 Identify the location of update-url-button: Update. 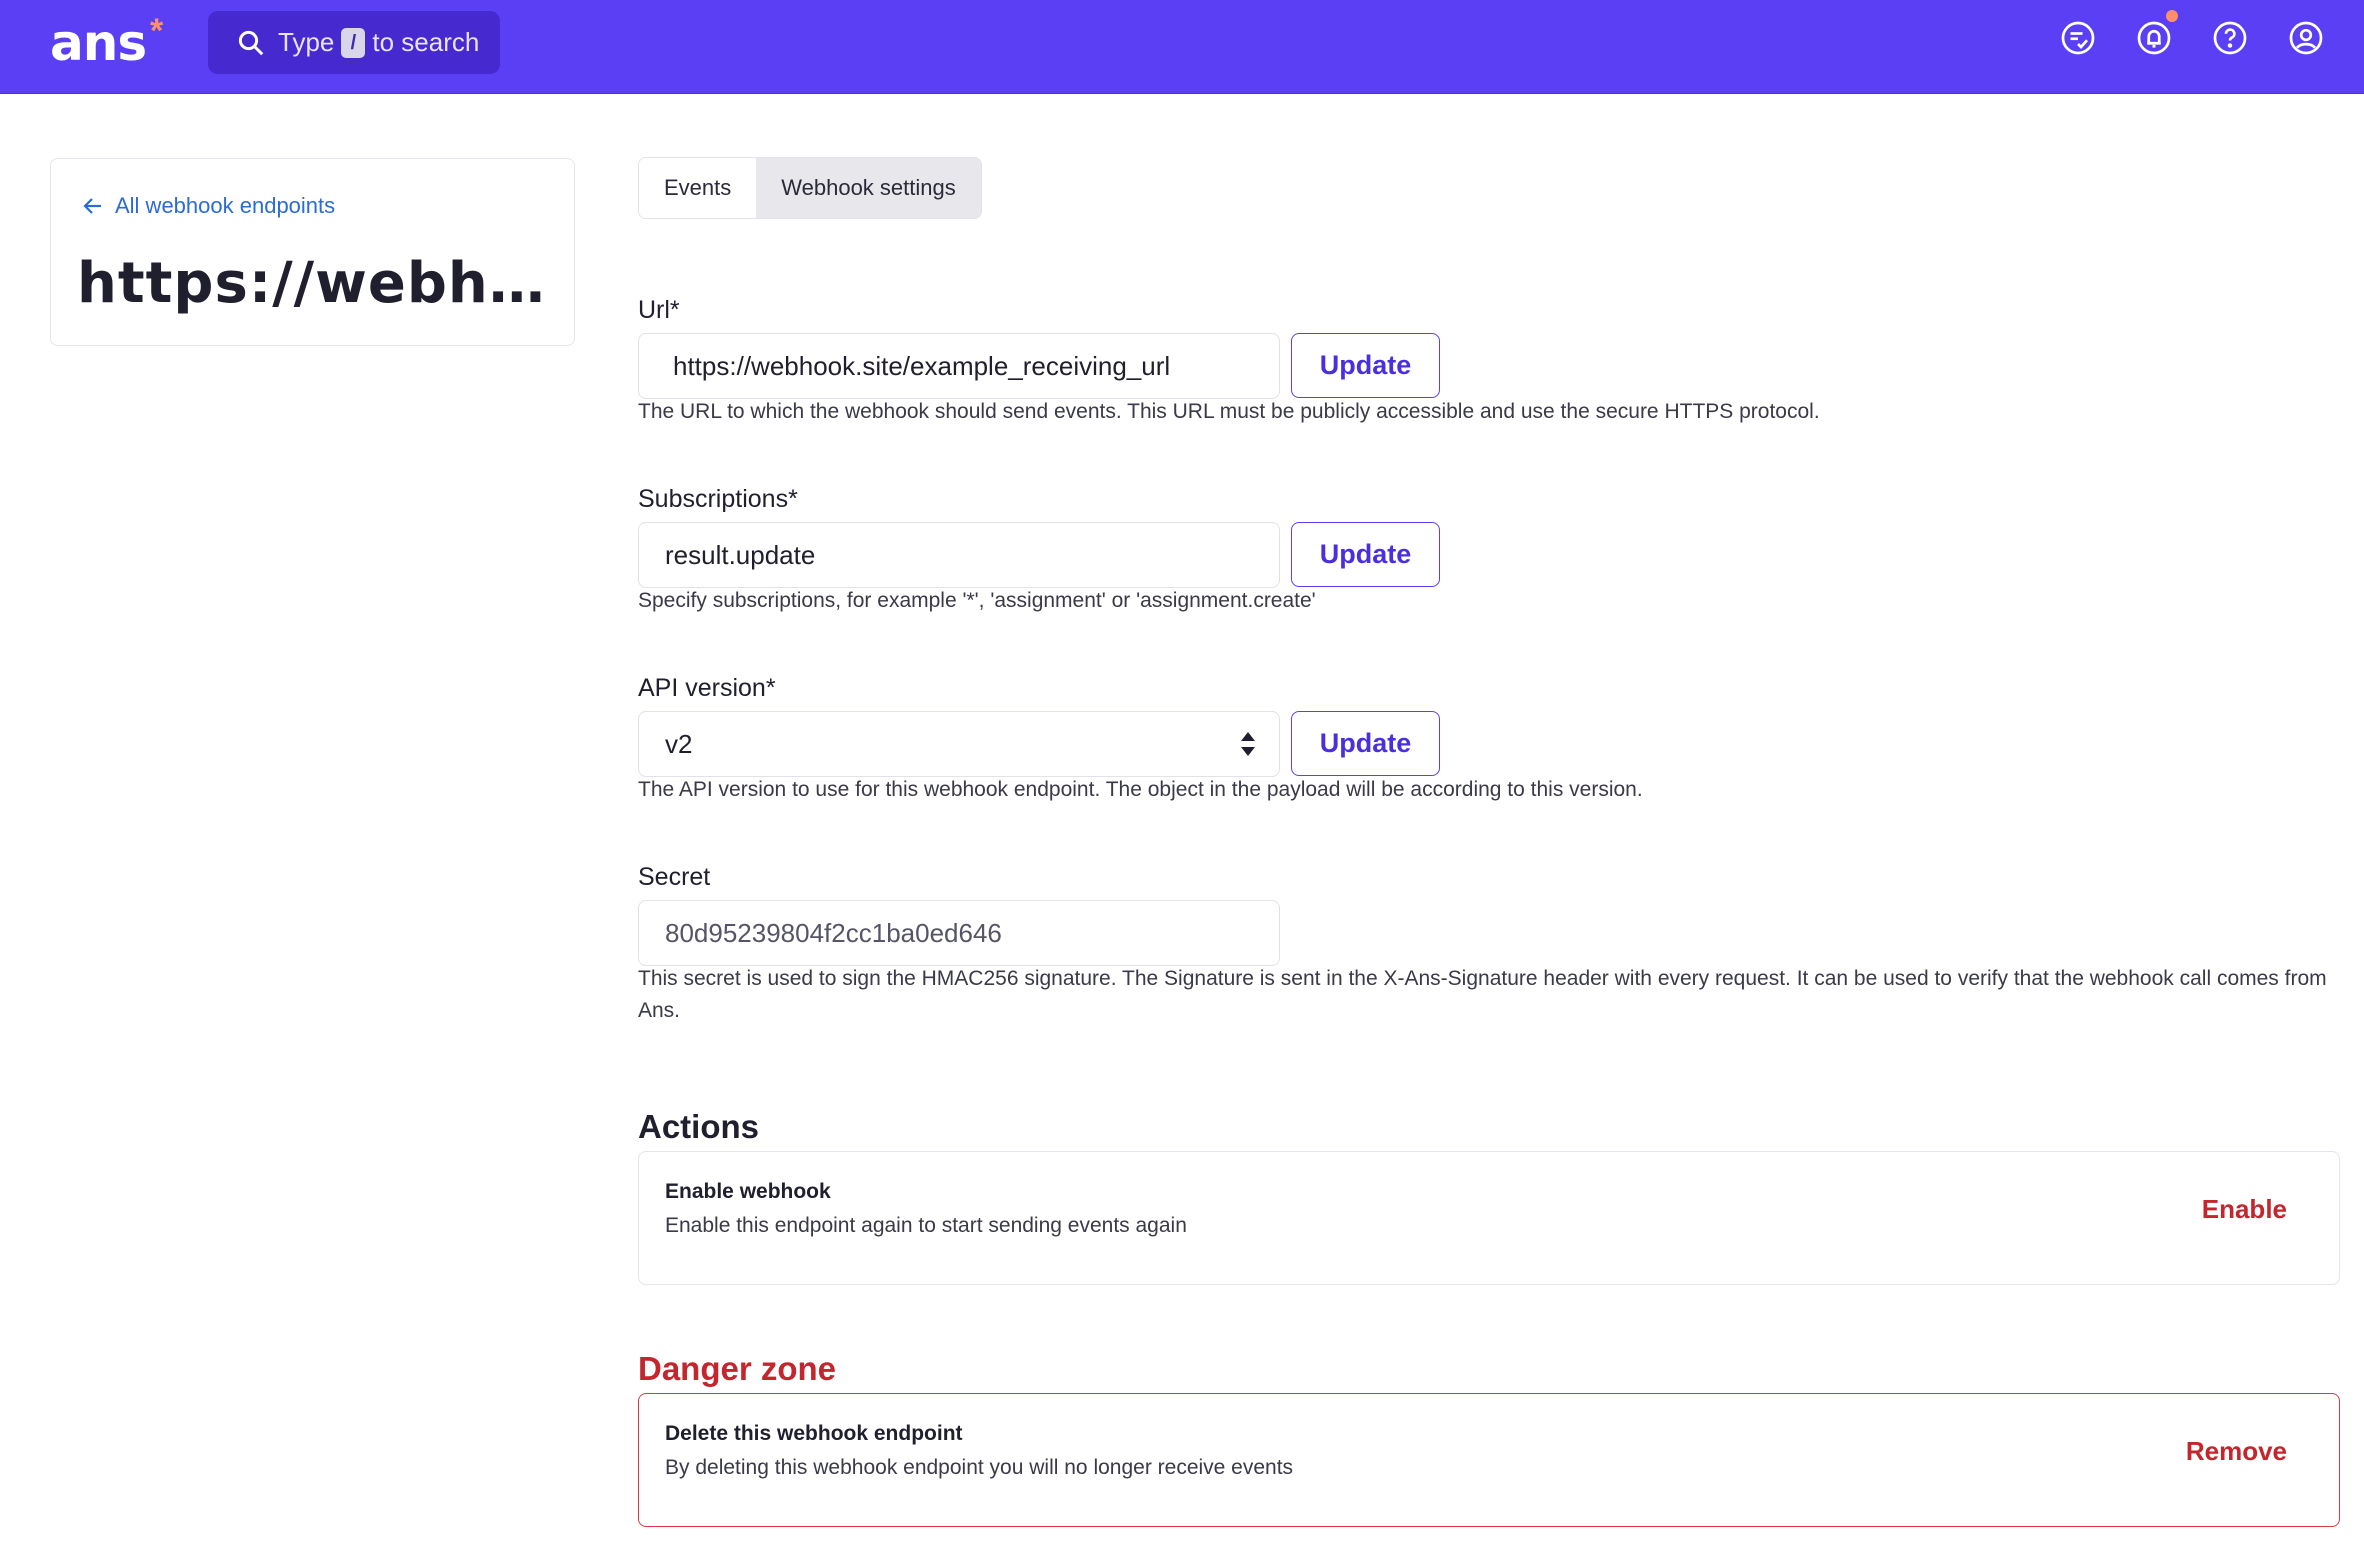
(1365, 365).